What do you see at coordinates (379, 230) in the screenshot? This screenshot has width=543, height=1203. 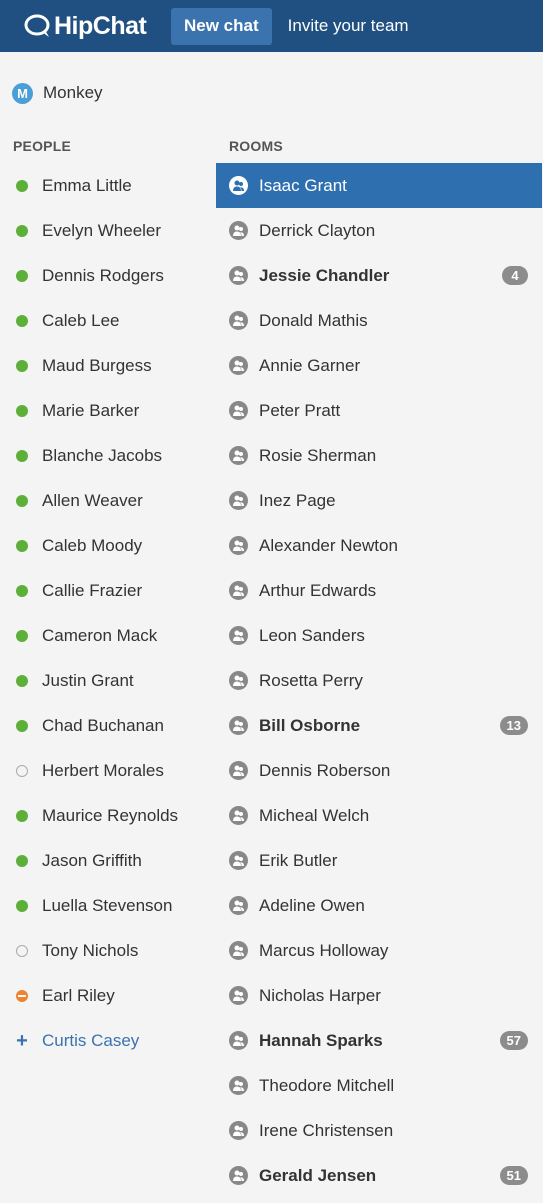 I see `room-item: Derrick Clayton` at bounding box center [379, 230].